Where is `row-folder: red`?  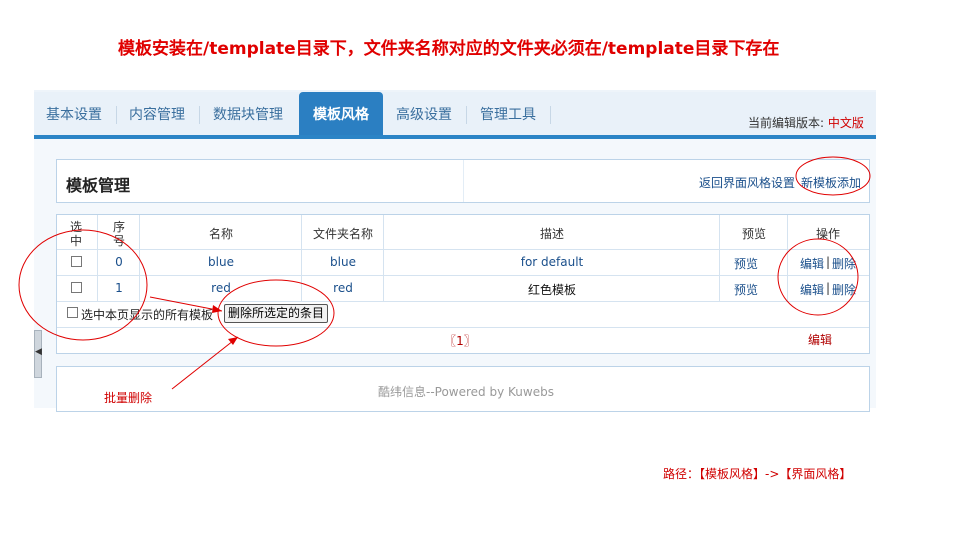
row-folder: red is located at coordinates (343, 288).